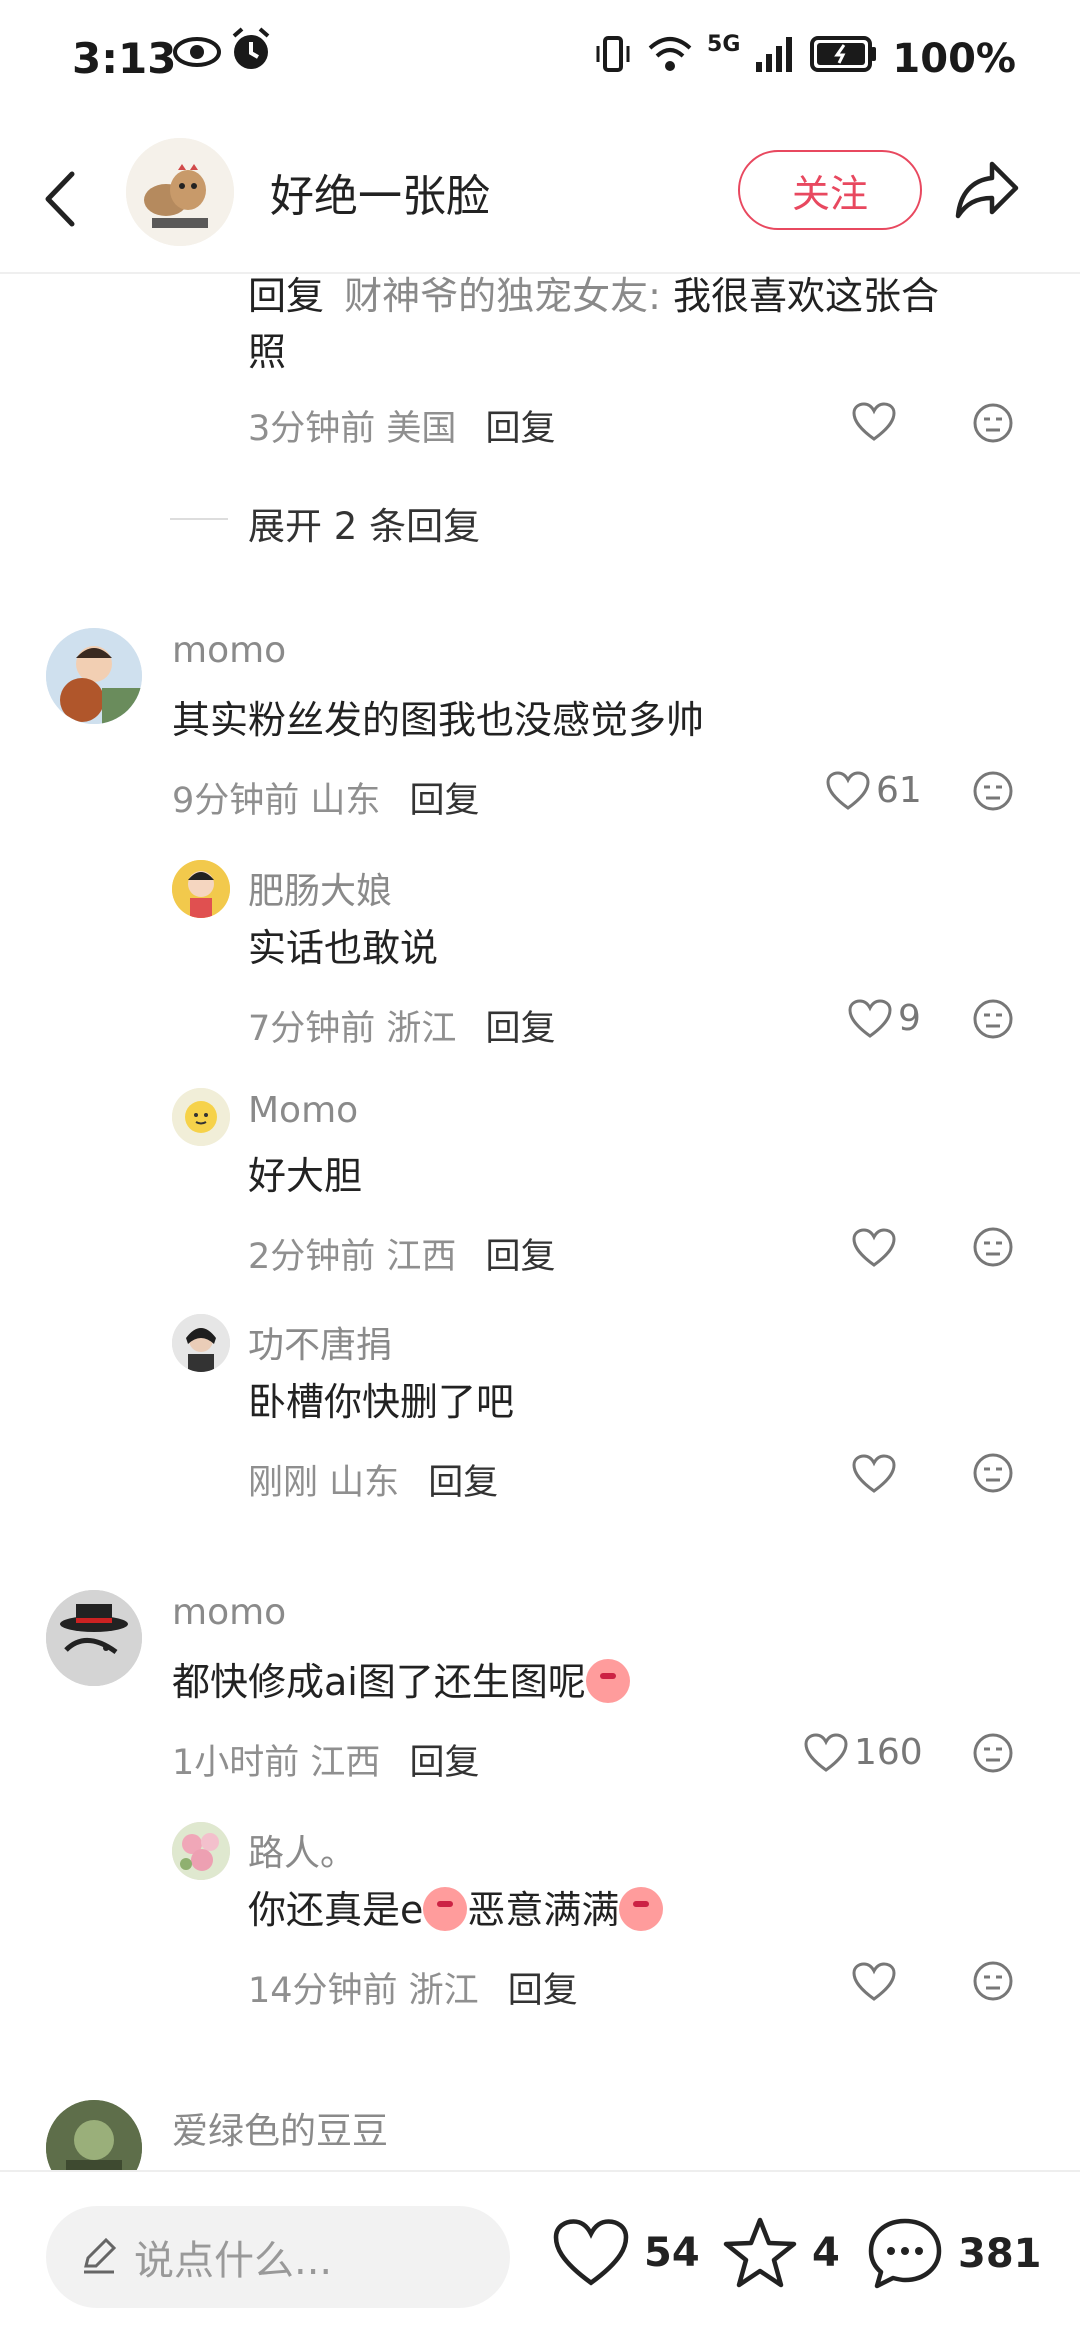 The image size is (1080, 2342). What do you see at coordinates (336, 1910) in the screenshot?
I see `reply-body-a: 你还真是e` at bounding box center [336, 1910].